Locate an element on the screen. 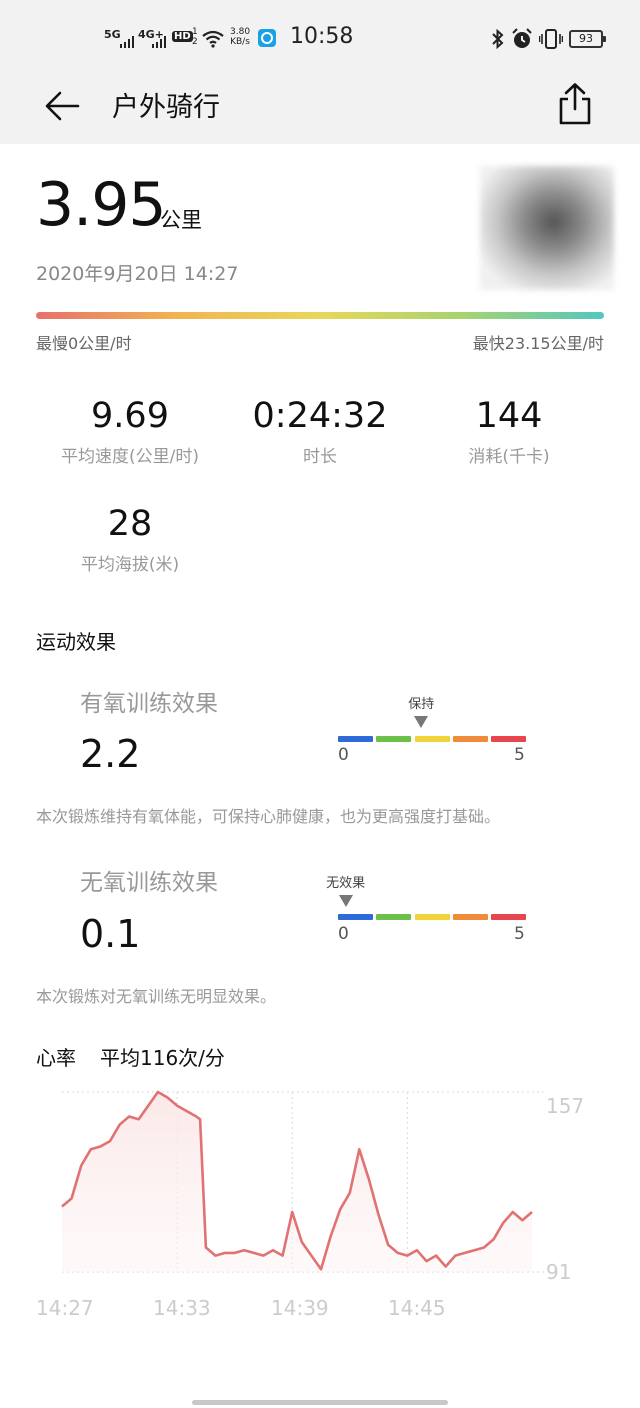  clock: 10:58 is located at coordinates (322, 36).